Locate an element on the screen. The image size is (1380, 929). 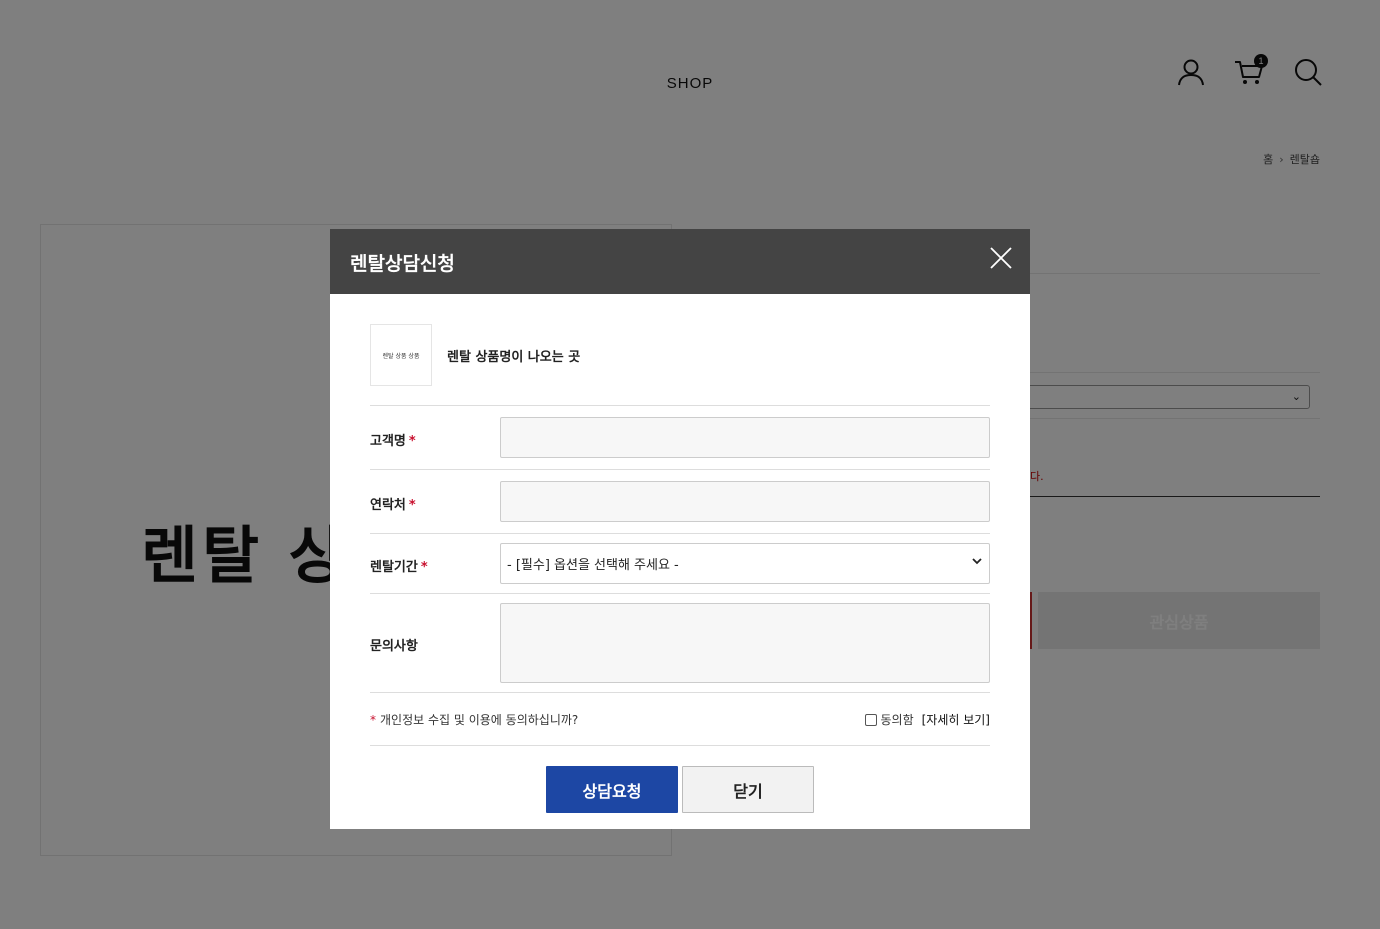
submit-consult-button: 상담요청 is located at coordinates (612, 789).